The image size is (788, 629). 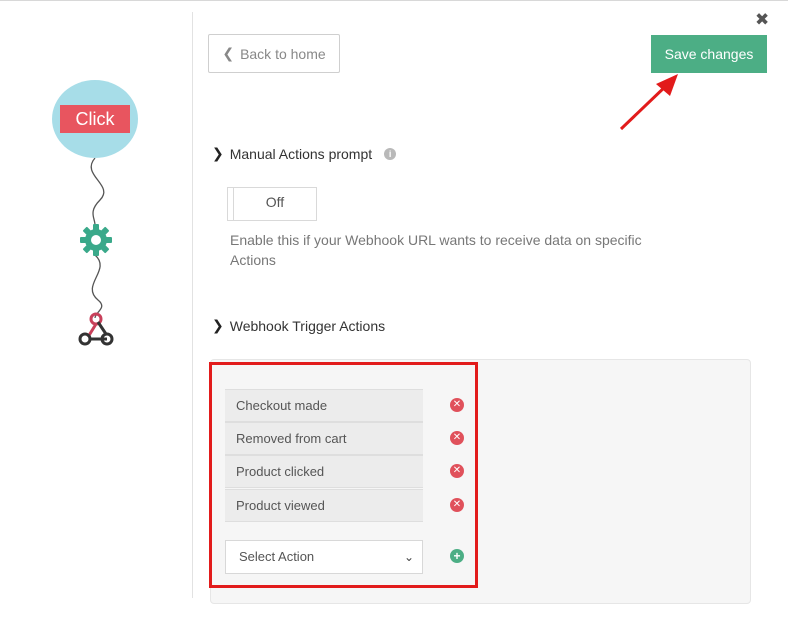 I want to click on annotation-highlight-box, so click(x=343, y=475).